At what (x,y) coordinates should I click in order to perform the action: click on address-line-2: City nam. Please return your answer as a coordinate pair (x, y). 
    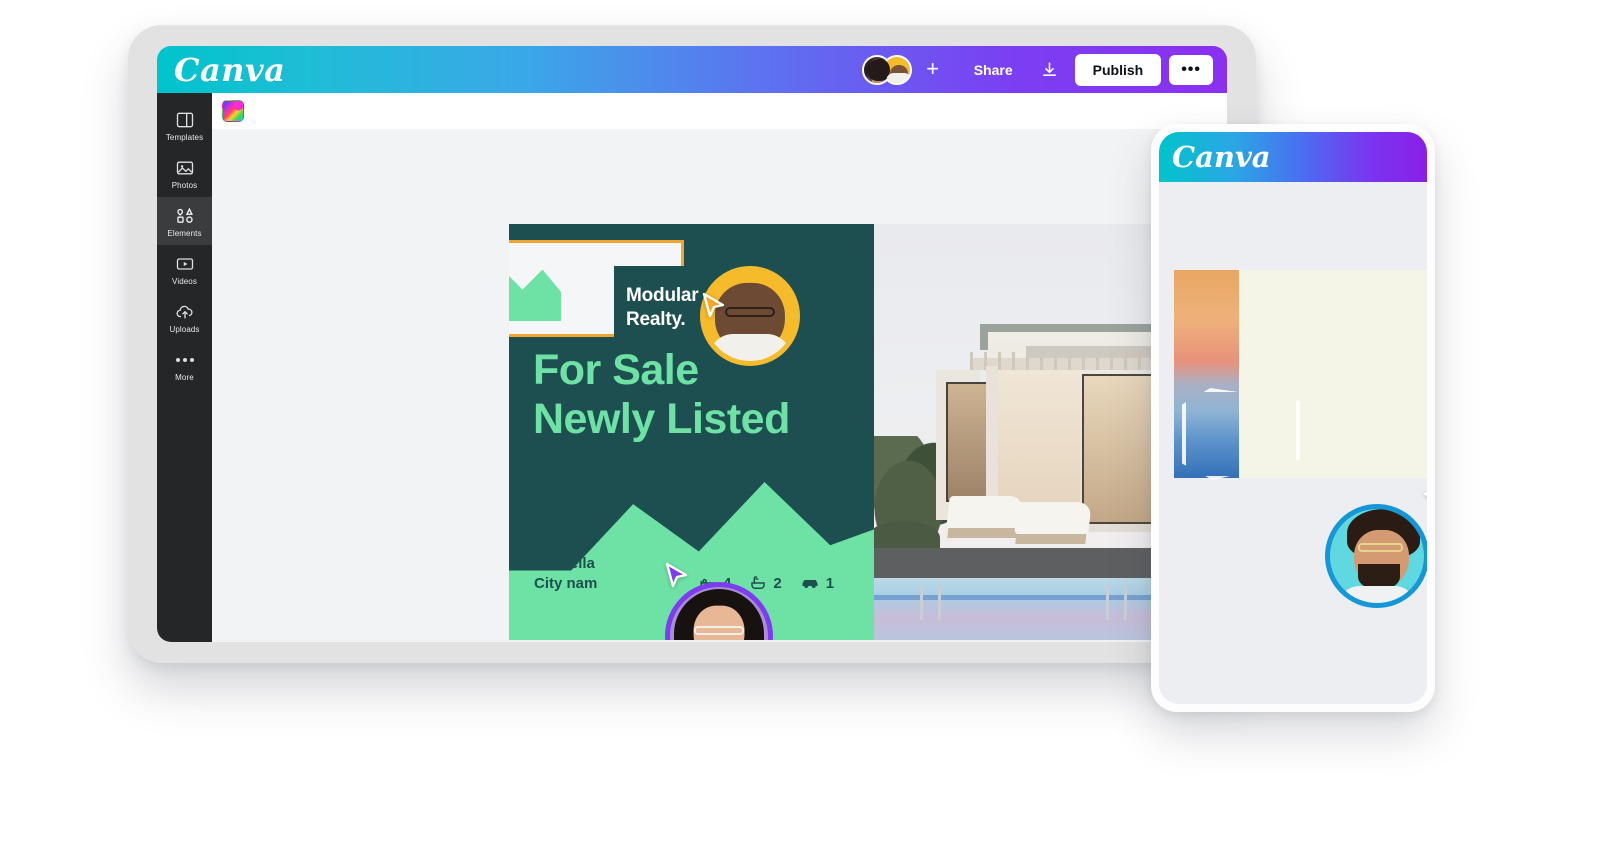
    Looking at the image, I should click on (566, 583).